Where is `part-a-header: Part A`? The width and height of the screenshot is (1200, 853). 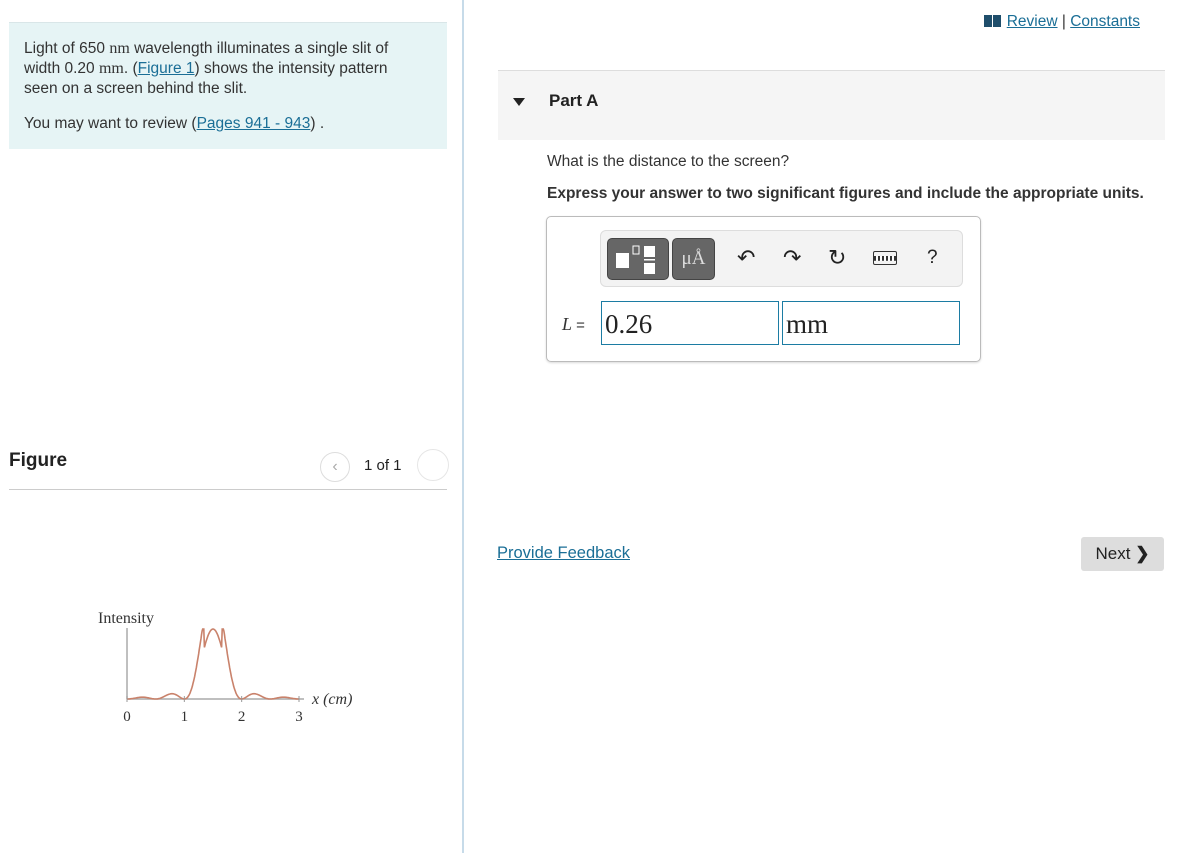 part-a-header: Part A is located at coordinates (831, 105).